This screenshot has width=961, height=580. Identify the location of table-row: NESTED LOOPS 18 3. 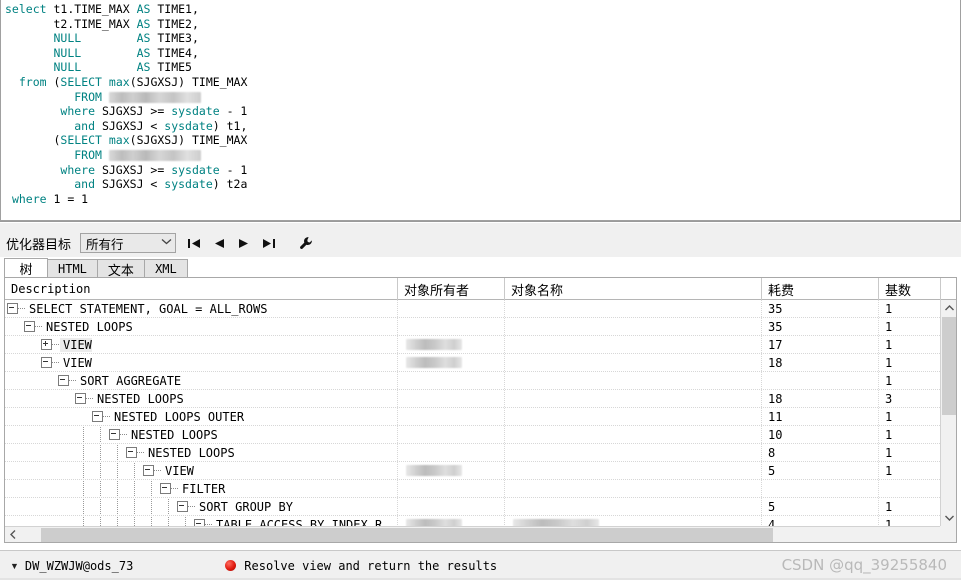
(480, 399).